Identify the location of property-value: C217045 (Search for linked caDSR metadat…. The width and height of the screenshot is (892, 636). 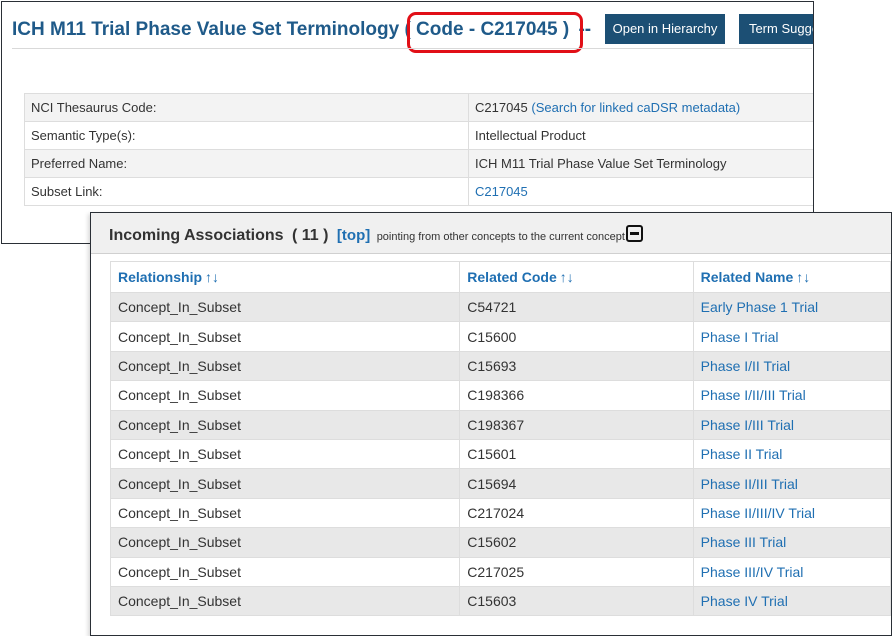
(640, 107).